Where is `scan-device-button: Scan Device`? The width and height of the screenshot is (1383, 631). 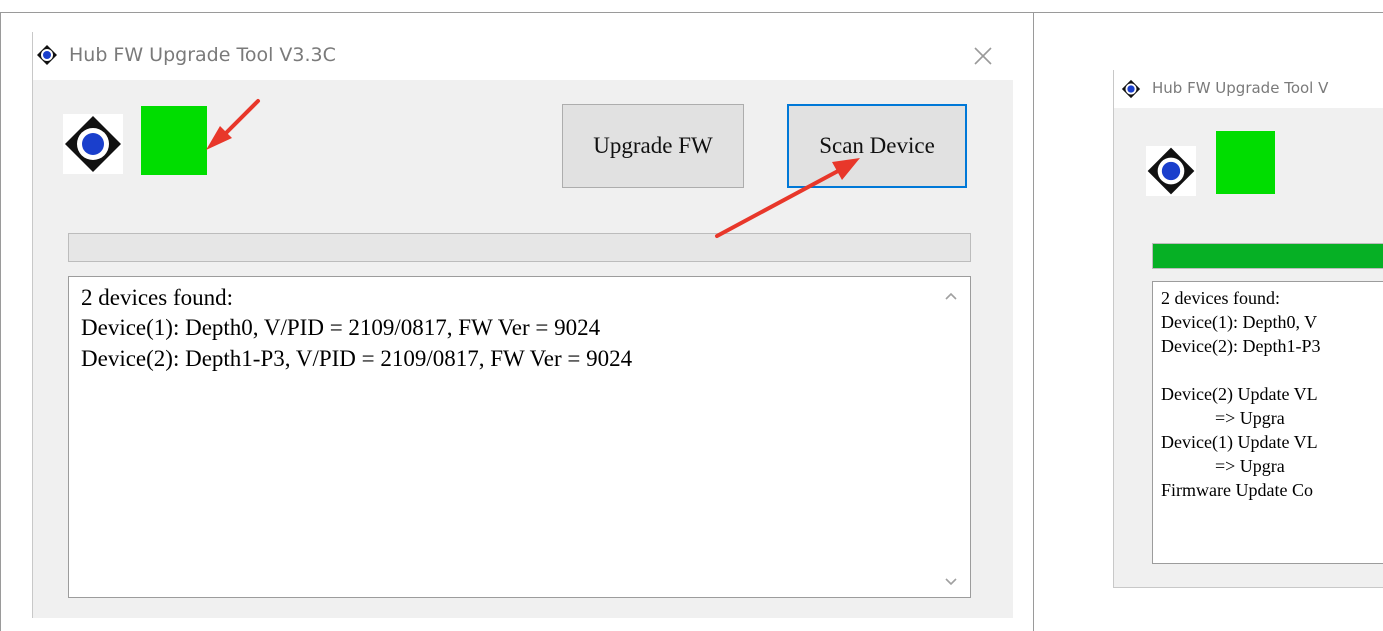 scan-device-button: Scan Device is located at coordinates (877, 146).